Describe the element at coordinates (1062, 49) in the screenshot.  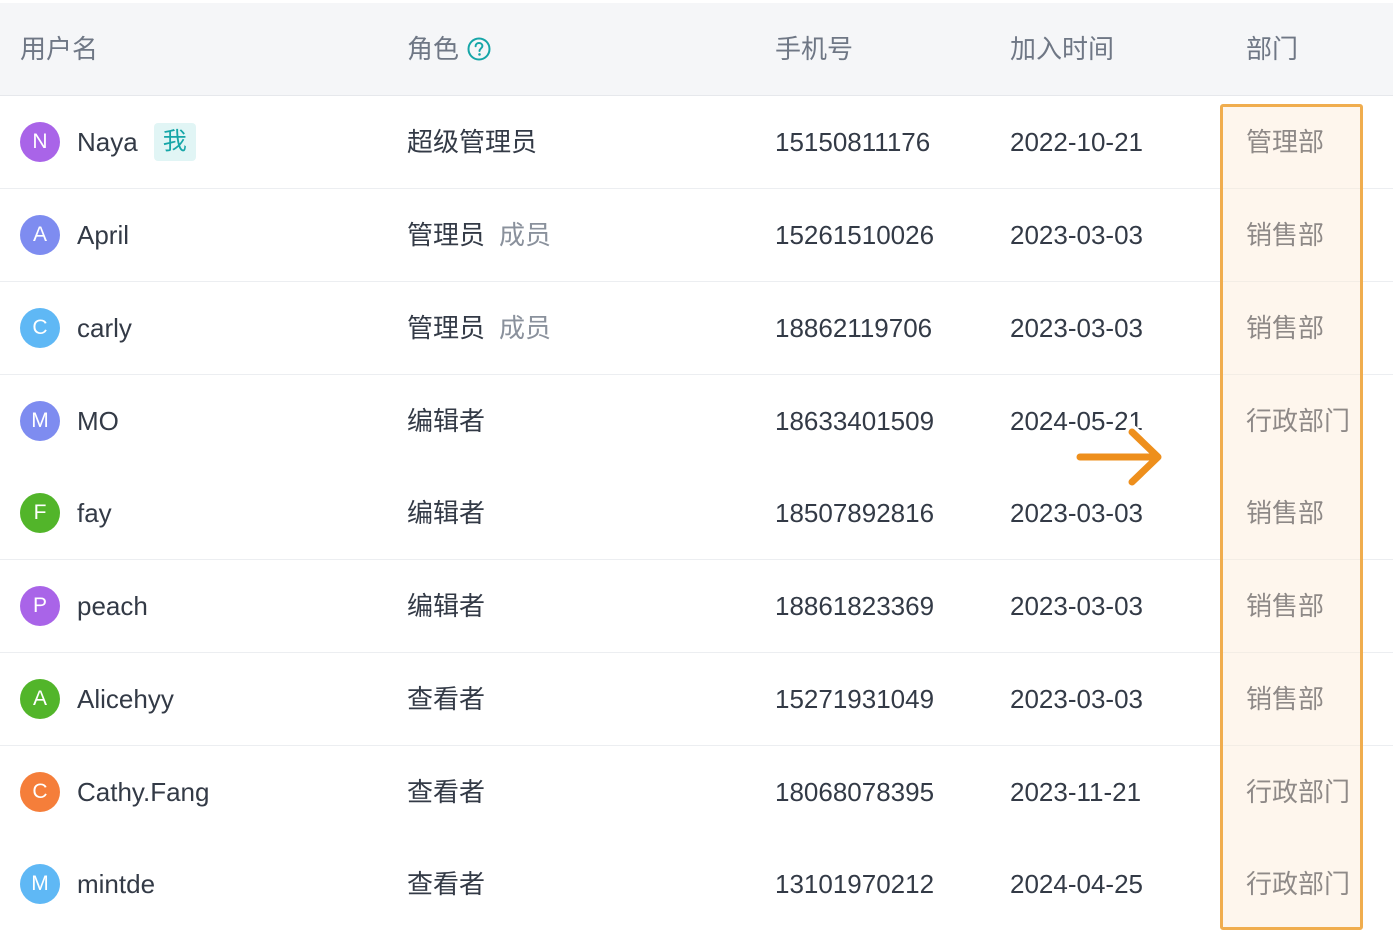
I see `column-header-joined: 加入时间` at that location.